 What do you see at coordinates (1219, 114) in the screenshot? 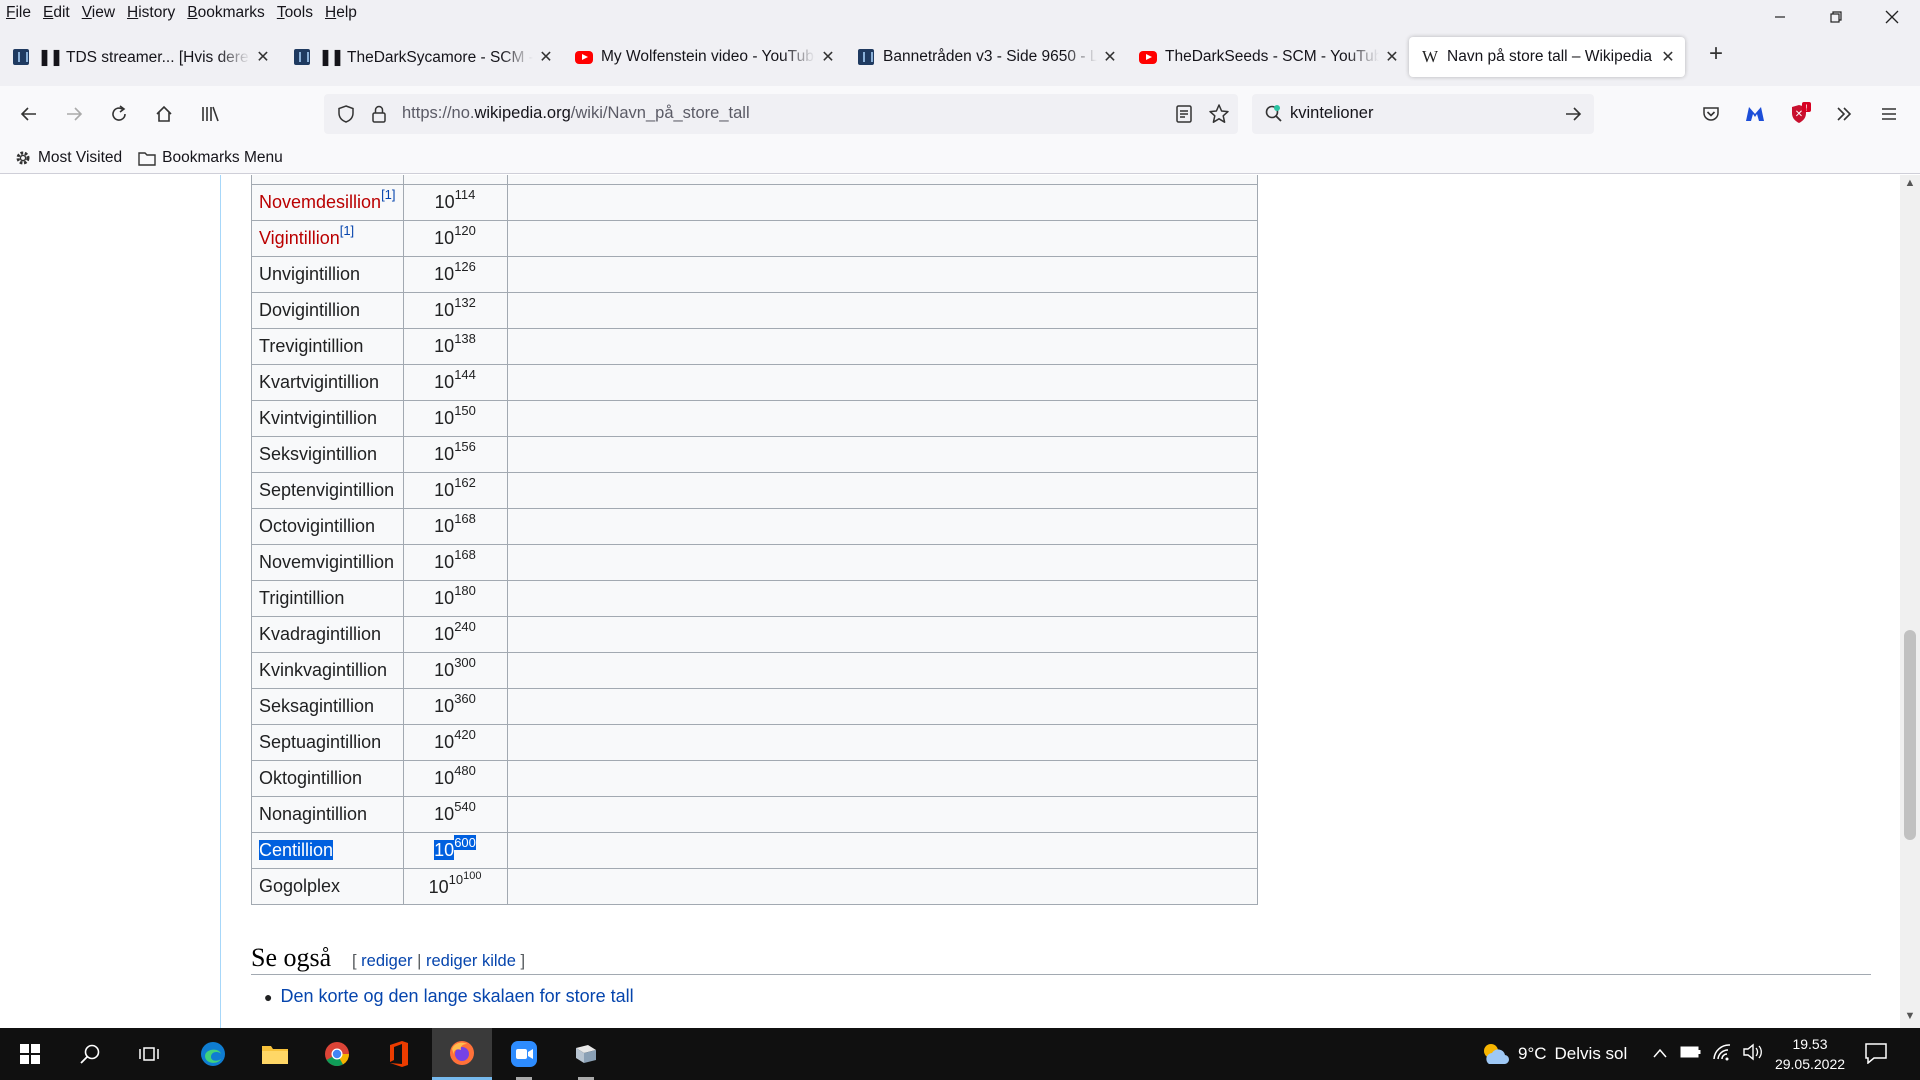
I see `bookmark-star-icon` at bounding box center [1219, 114].